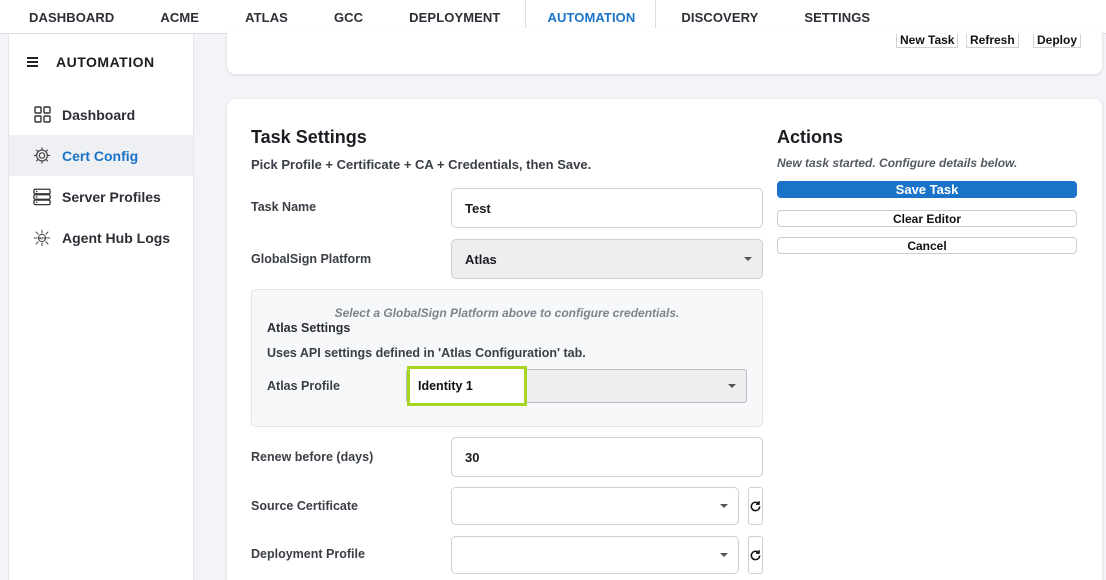  Describe the element at coordinates (927, 41) in the screenshot. I see `new-task-button: New Task` at that location.